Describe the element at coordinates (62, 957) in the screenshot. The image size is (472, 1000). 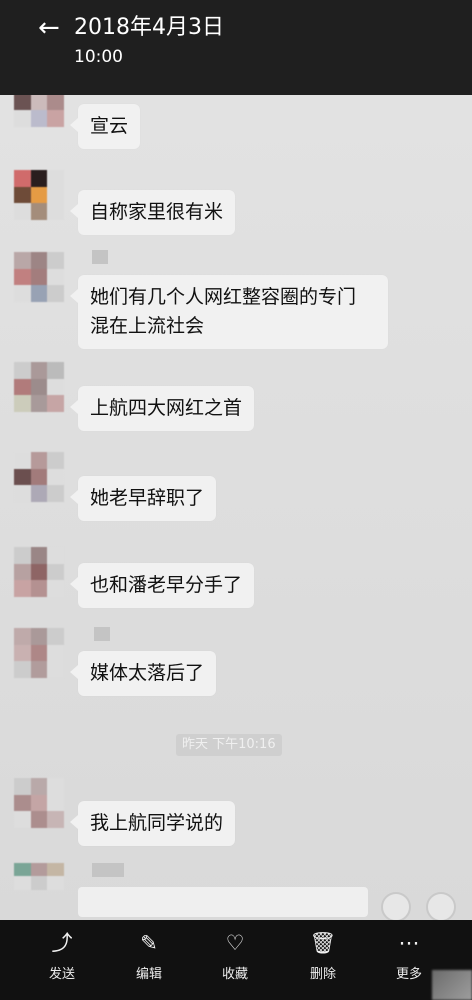
I see `forward-button: ⤴ 发送` at that location.